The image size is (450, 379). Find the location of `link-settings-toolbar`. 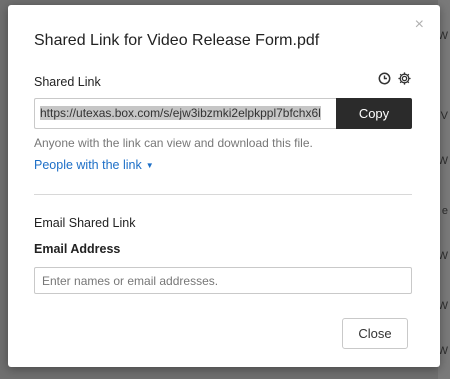

link-settings-toolbar is located at coordinates (395, 78).